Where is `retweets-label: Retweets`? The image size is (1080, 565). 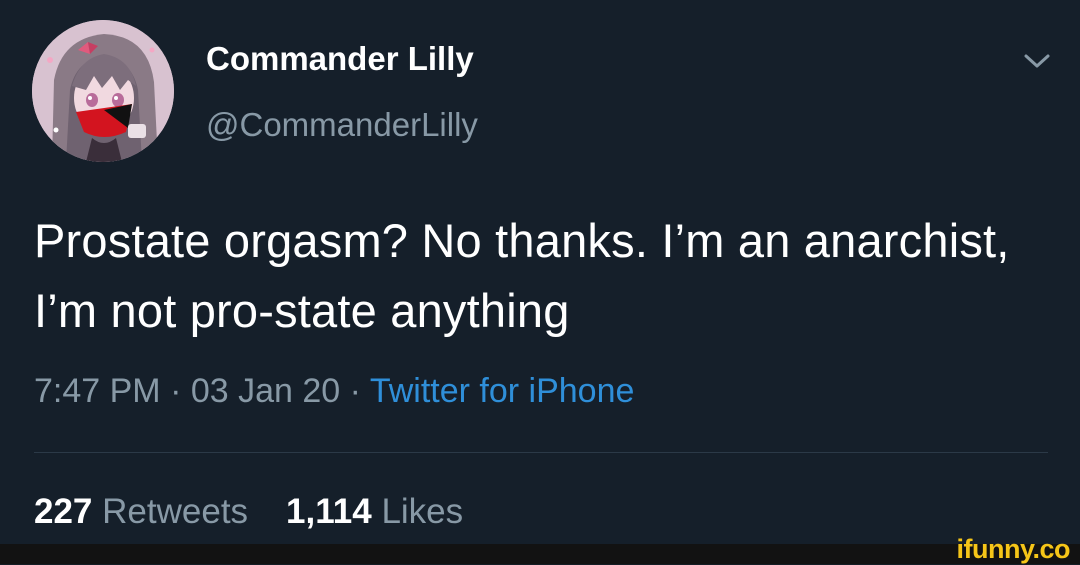
retweets-label: Retweets is located at coordinates (175, 511).